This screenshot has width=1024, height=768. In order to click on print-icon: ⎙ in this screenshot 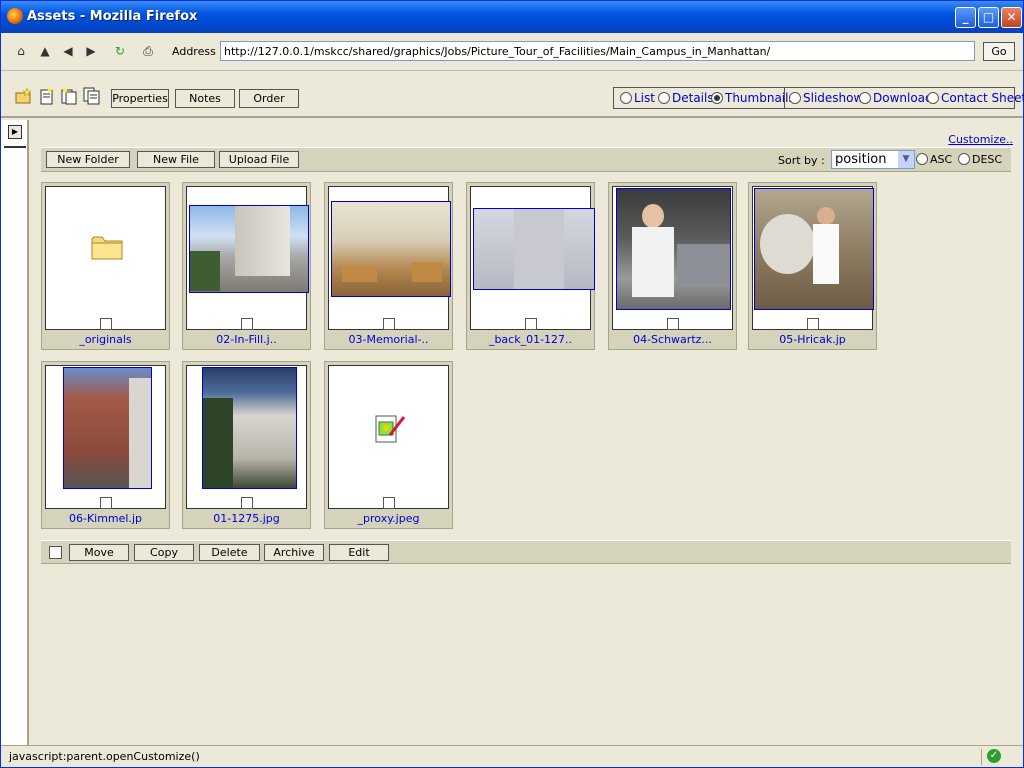, I will do `click(148, 51)`.